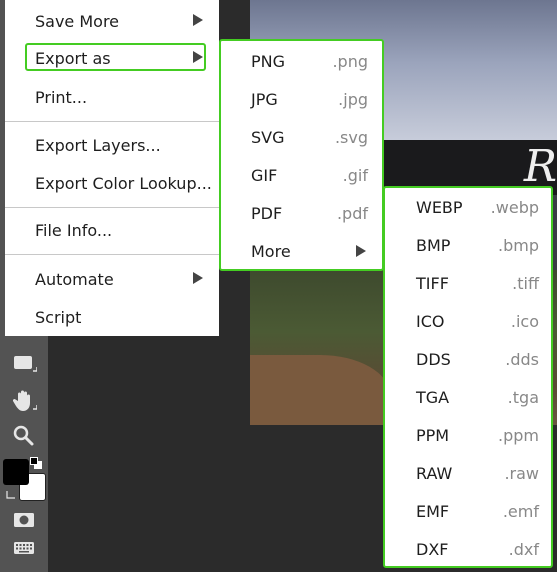 Image resolution: width=557 pixels, height=572 pixels. I want to click on export-more: More, so click(301, 251).